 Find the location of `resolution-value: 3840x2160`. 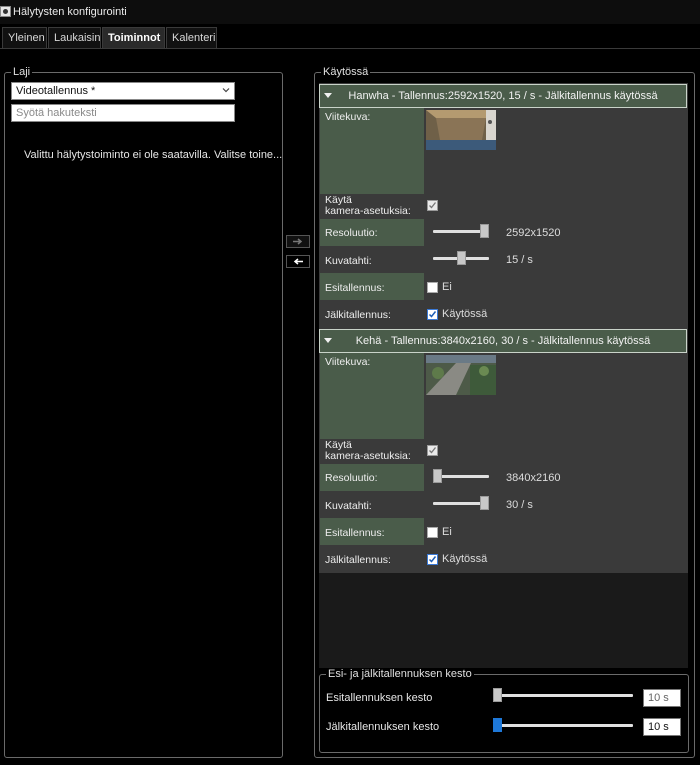

resolution-value: 3840x2160 is located at coordinates (533, 478).